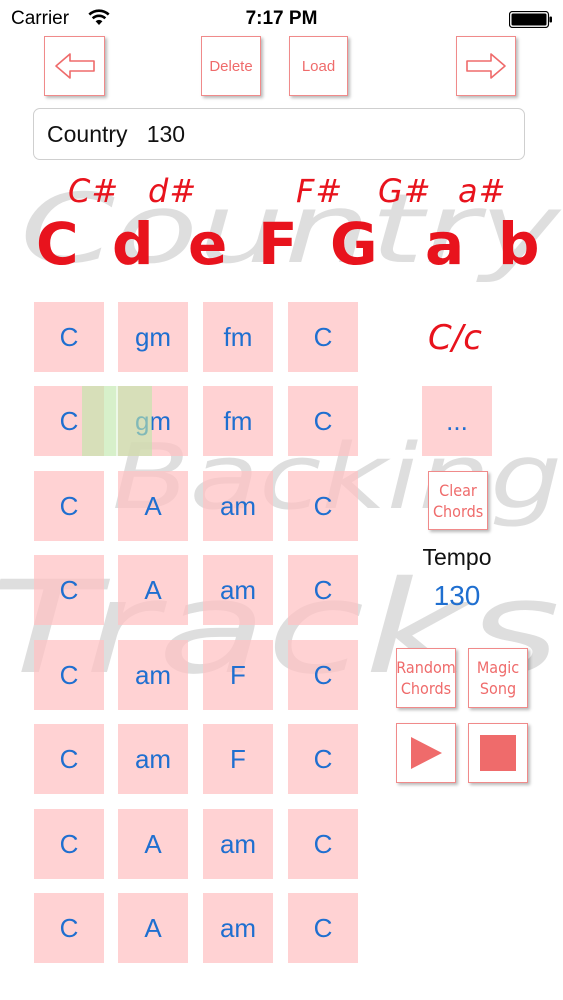  What do you see at coordinates (457, 596) in the screenshot?
I see `tempo-value: 130` at bounding box center [457, 596].